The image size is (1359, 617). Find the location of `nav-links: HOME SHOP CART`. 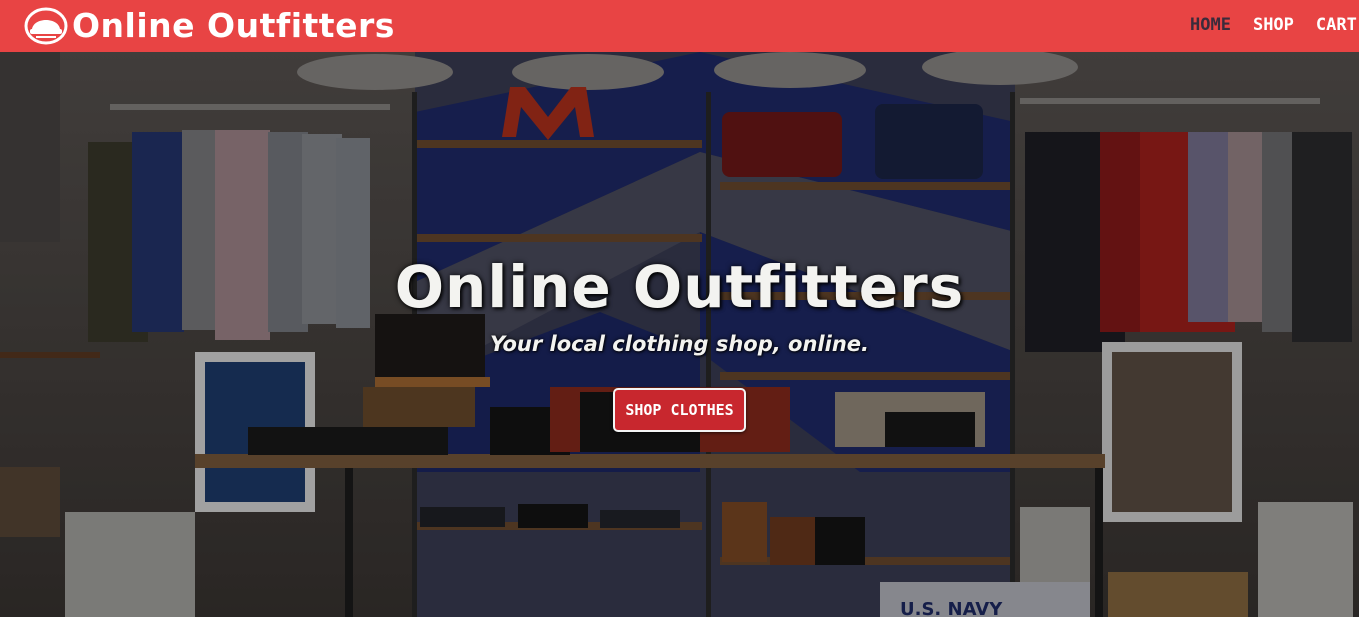

nav-links: HOME SHOP CART is located at coordinates (1274, 25).